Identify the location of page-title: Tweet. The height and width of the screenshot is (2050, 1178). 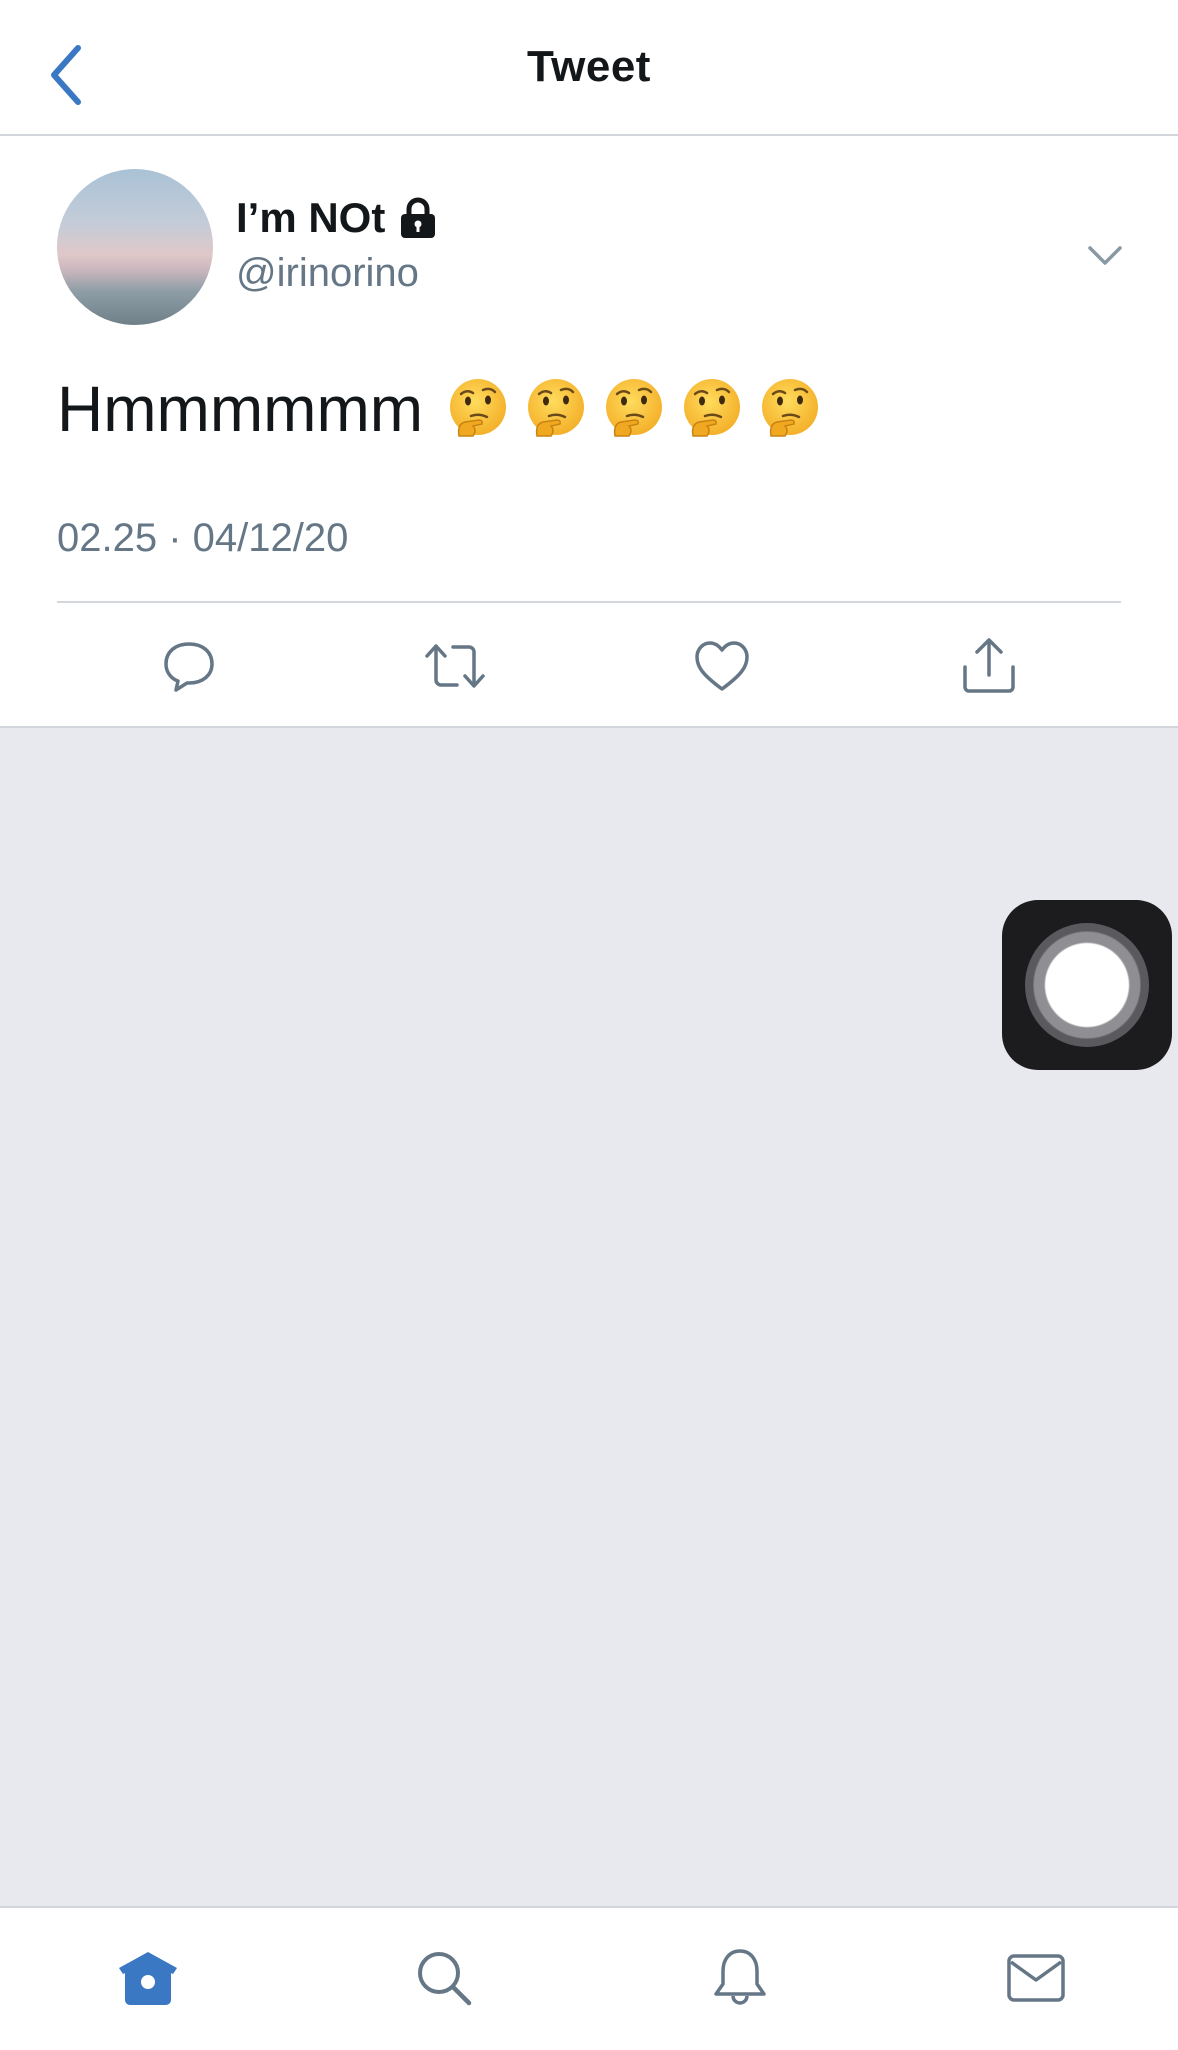
(589, 66).